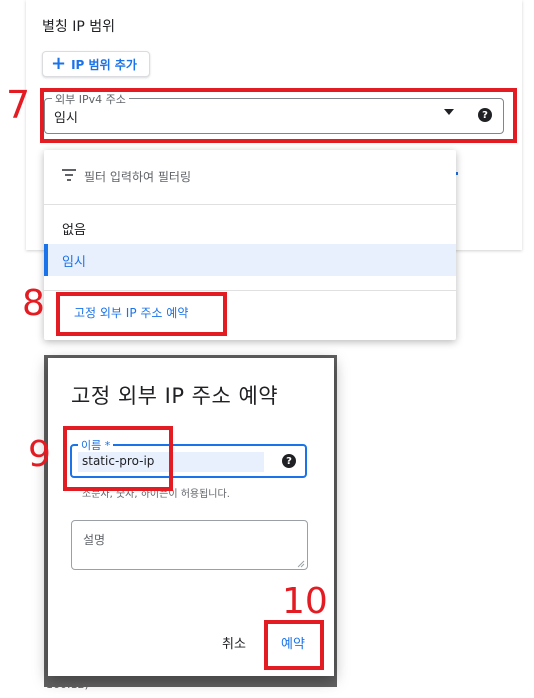 Image resolution: width=534 pixels, height=698 pixels. I want to click on description-field, so click(189, 545).